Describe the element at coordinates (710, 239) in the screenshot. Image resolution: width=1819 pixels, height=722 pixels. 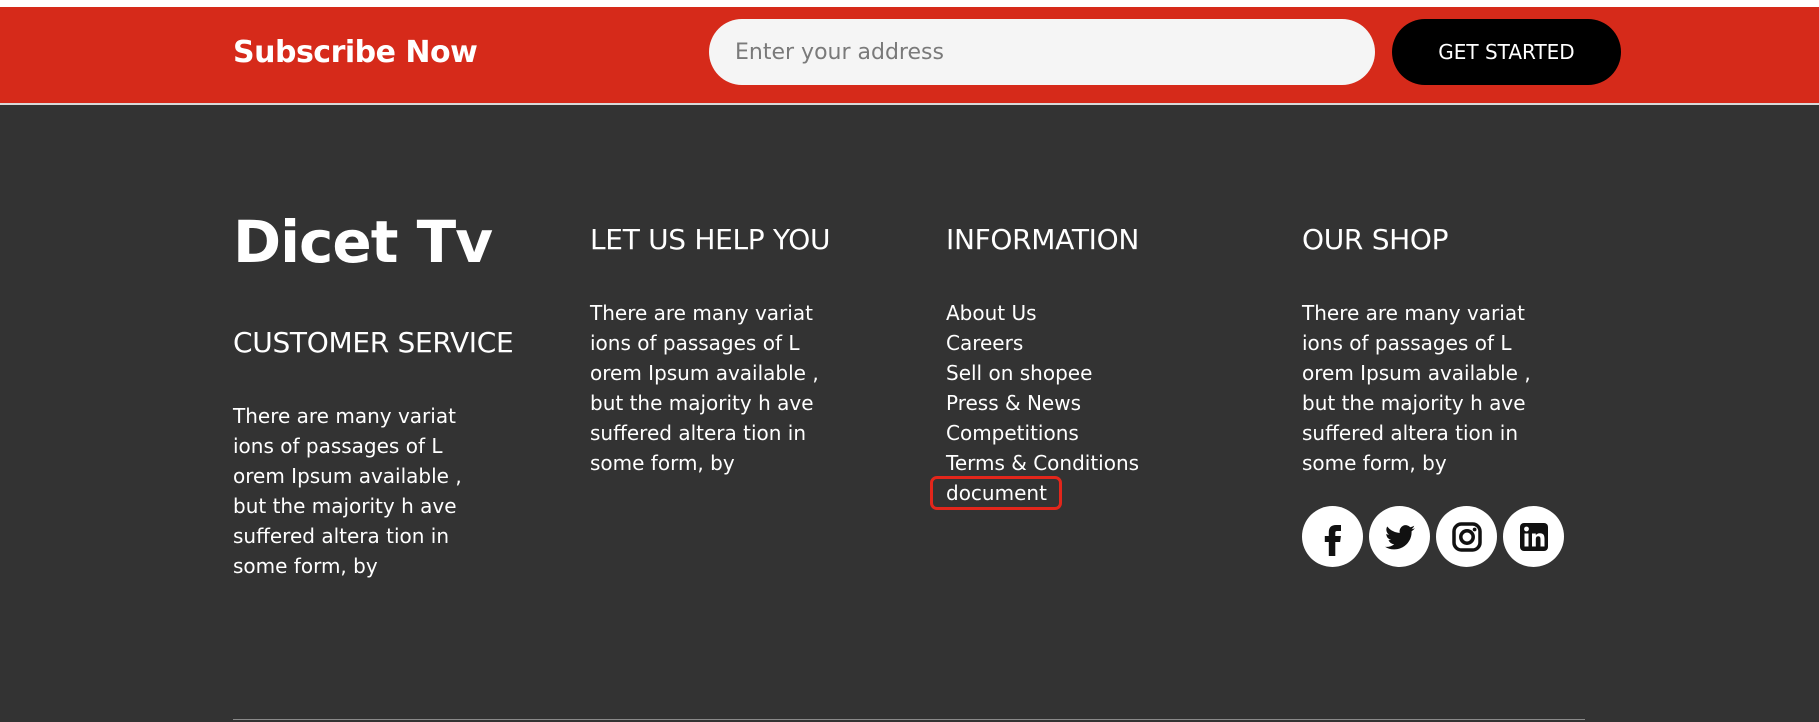
I see `help-heading: LET US HELP YOU` at that location.